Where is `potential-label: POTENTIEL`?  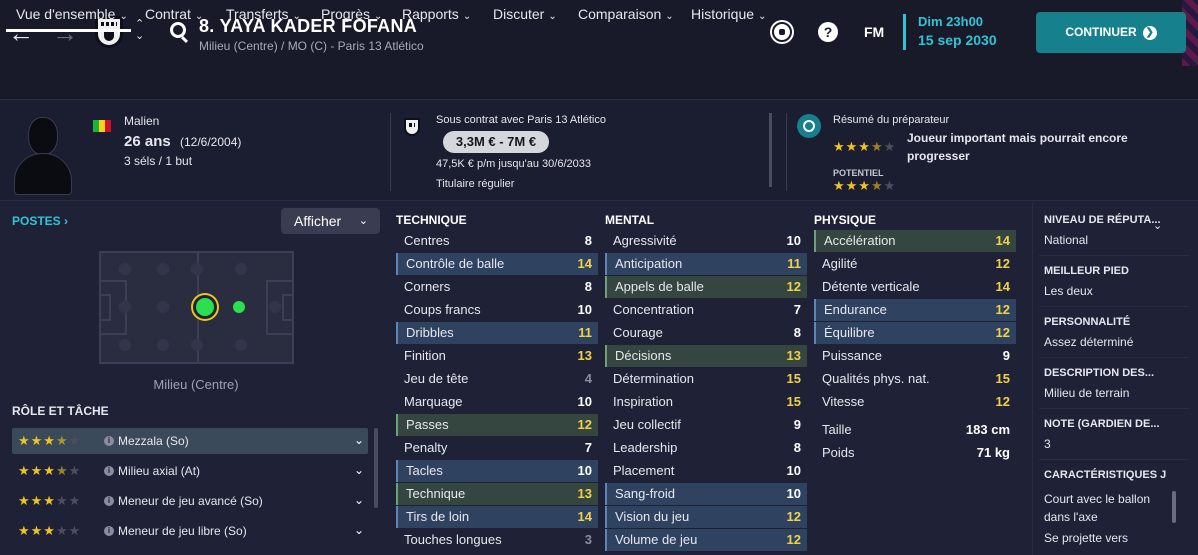 potential-label: POTENTIEL is located at coordinates (858, 173).